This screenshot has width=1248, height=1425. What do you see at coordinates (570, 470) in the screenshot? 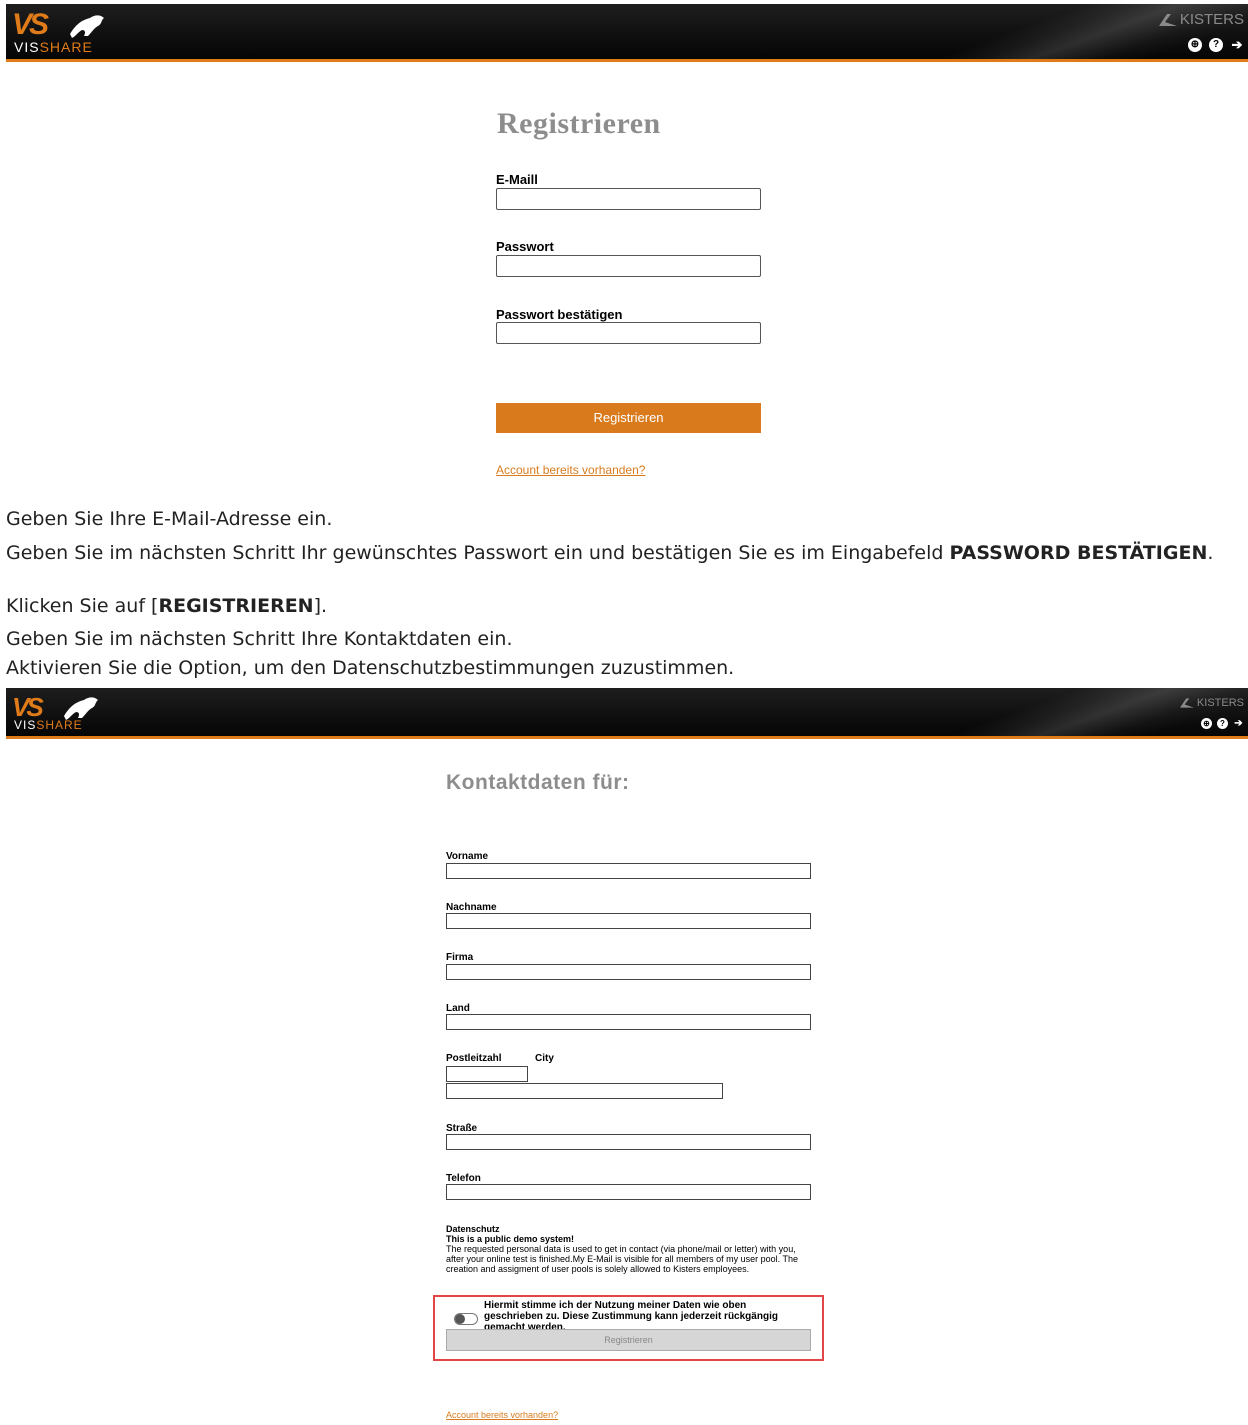
I see `login-link: Account bereits vorhanden?` at bounding box center [570, 470].